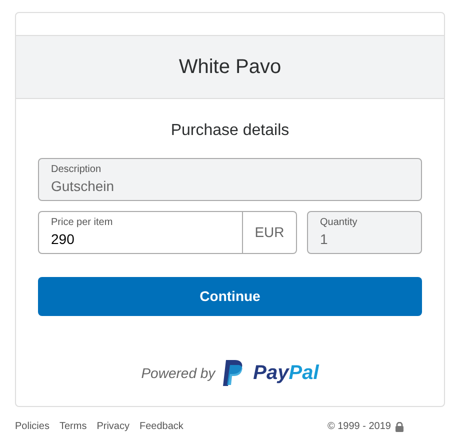  Describe the element at coordinates (140, 232) in the screenshot. I see `input-field: Price per item 290` at that location.